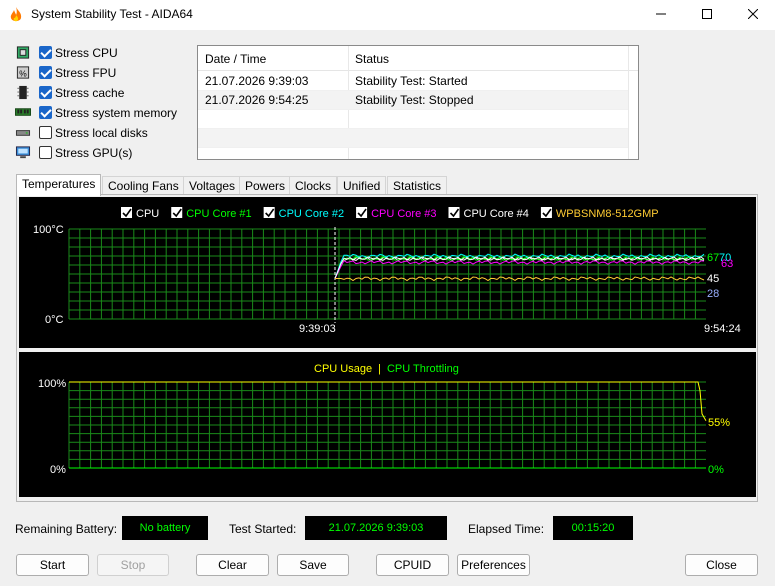 The width and height of the screenshot is (775, 586). Describe the element at coordinates (23, 92) in the screenshot. I see `cache-icon` at that location.